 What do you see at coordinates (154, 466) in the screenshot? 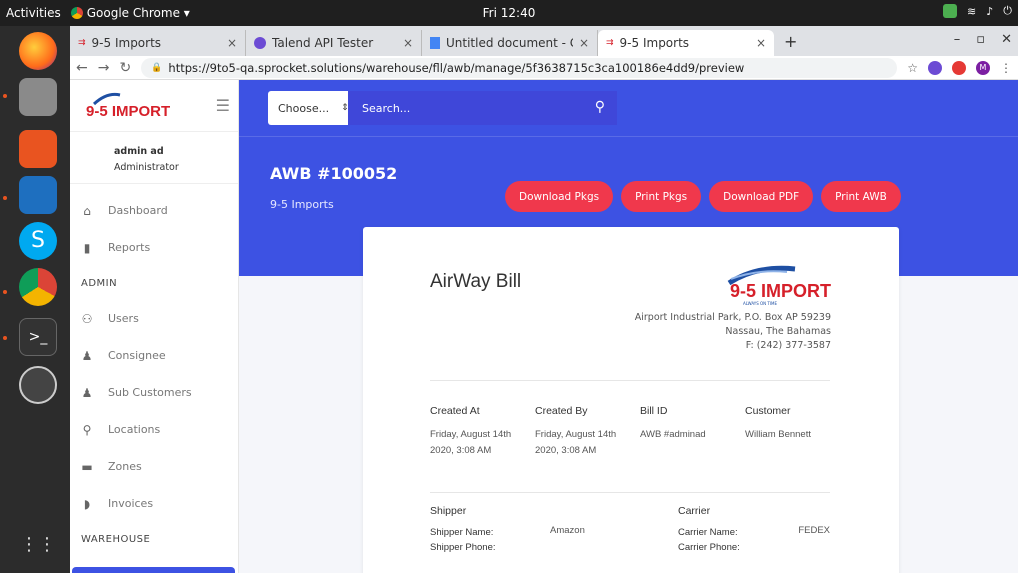
I see `sidebar-item-zones: ▬ Zones` at bounding box center [154, 466].